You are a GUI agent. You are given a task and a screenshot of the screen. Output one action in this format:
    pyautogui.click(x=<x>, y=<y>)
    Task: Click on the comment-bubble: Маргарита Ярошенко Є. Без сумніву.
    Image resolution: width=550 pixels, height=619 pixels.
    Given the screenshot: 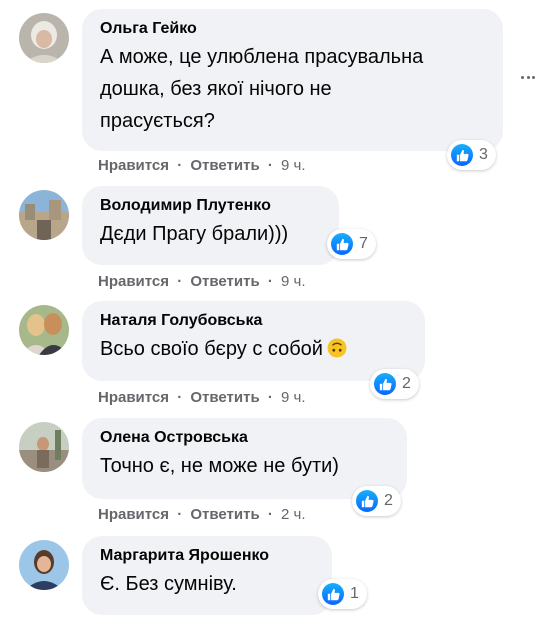 What is the action you would take?
    pyautogui.click(x=207, y=575)
    